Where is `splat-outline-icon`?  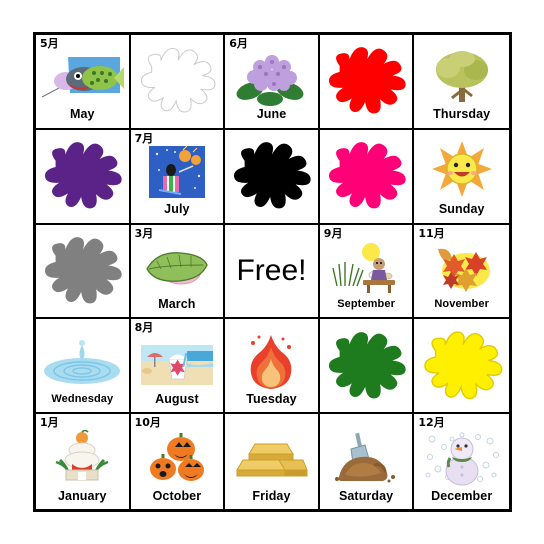 splat-outline-icon is located at coordinates (177, 80).